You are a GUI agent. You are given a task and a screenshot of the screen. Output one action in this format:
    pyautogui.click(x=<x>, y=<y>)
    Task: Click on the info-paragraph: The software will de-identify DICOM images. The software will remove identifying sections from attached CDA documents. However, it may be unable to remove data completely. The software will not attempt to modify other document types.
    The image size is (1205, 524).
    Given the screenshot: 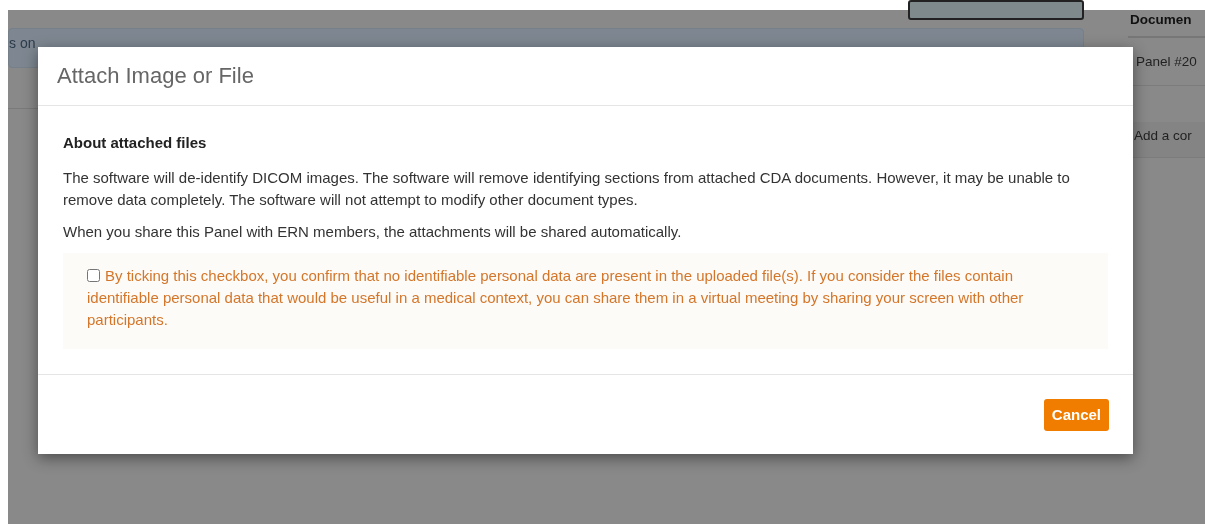 What is the action you would take?
    pyautogui.click(x=567, y=188)
    